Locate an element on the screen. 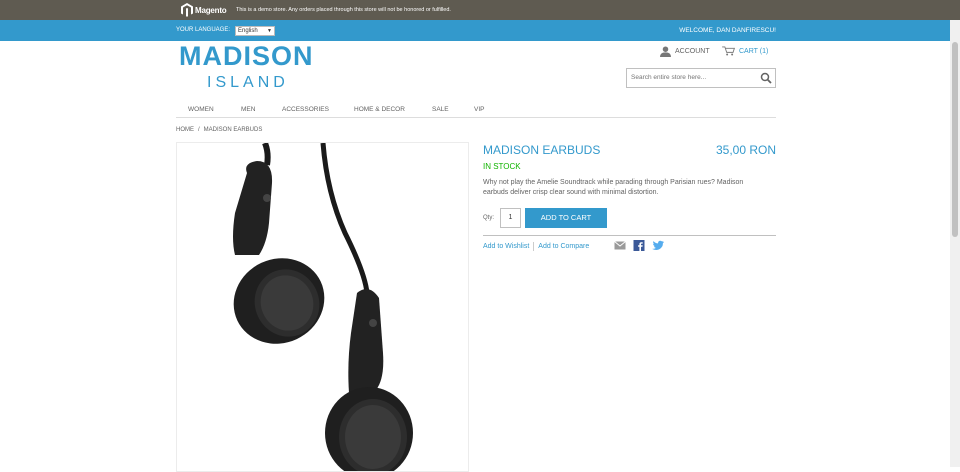 Image resolution: width=960 pixels, height=472 pixels. welcome-message: WELCOME, DAN DANFIRESCU! is located at coordinates (727, 30).